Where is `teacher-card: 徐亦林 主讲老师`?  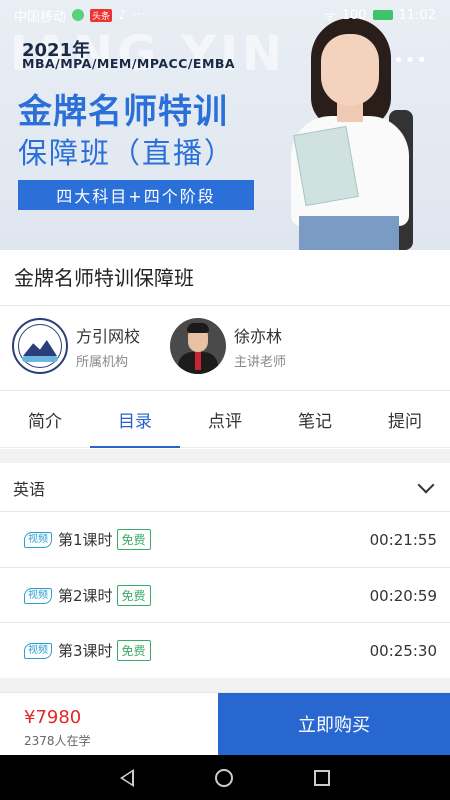 teacher-card: 徐亦林 主讲老师 is located at coordinates (228, 346).